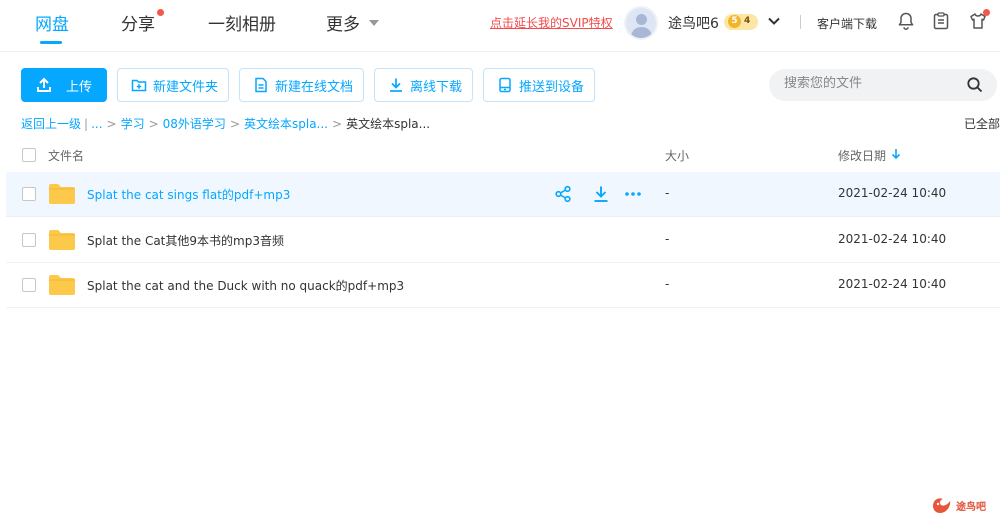 The image size is (1000, 521). Describe the element at coordinates (261, 85) in the screenshot. I see `document-icon` at that location.